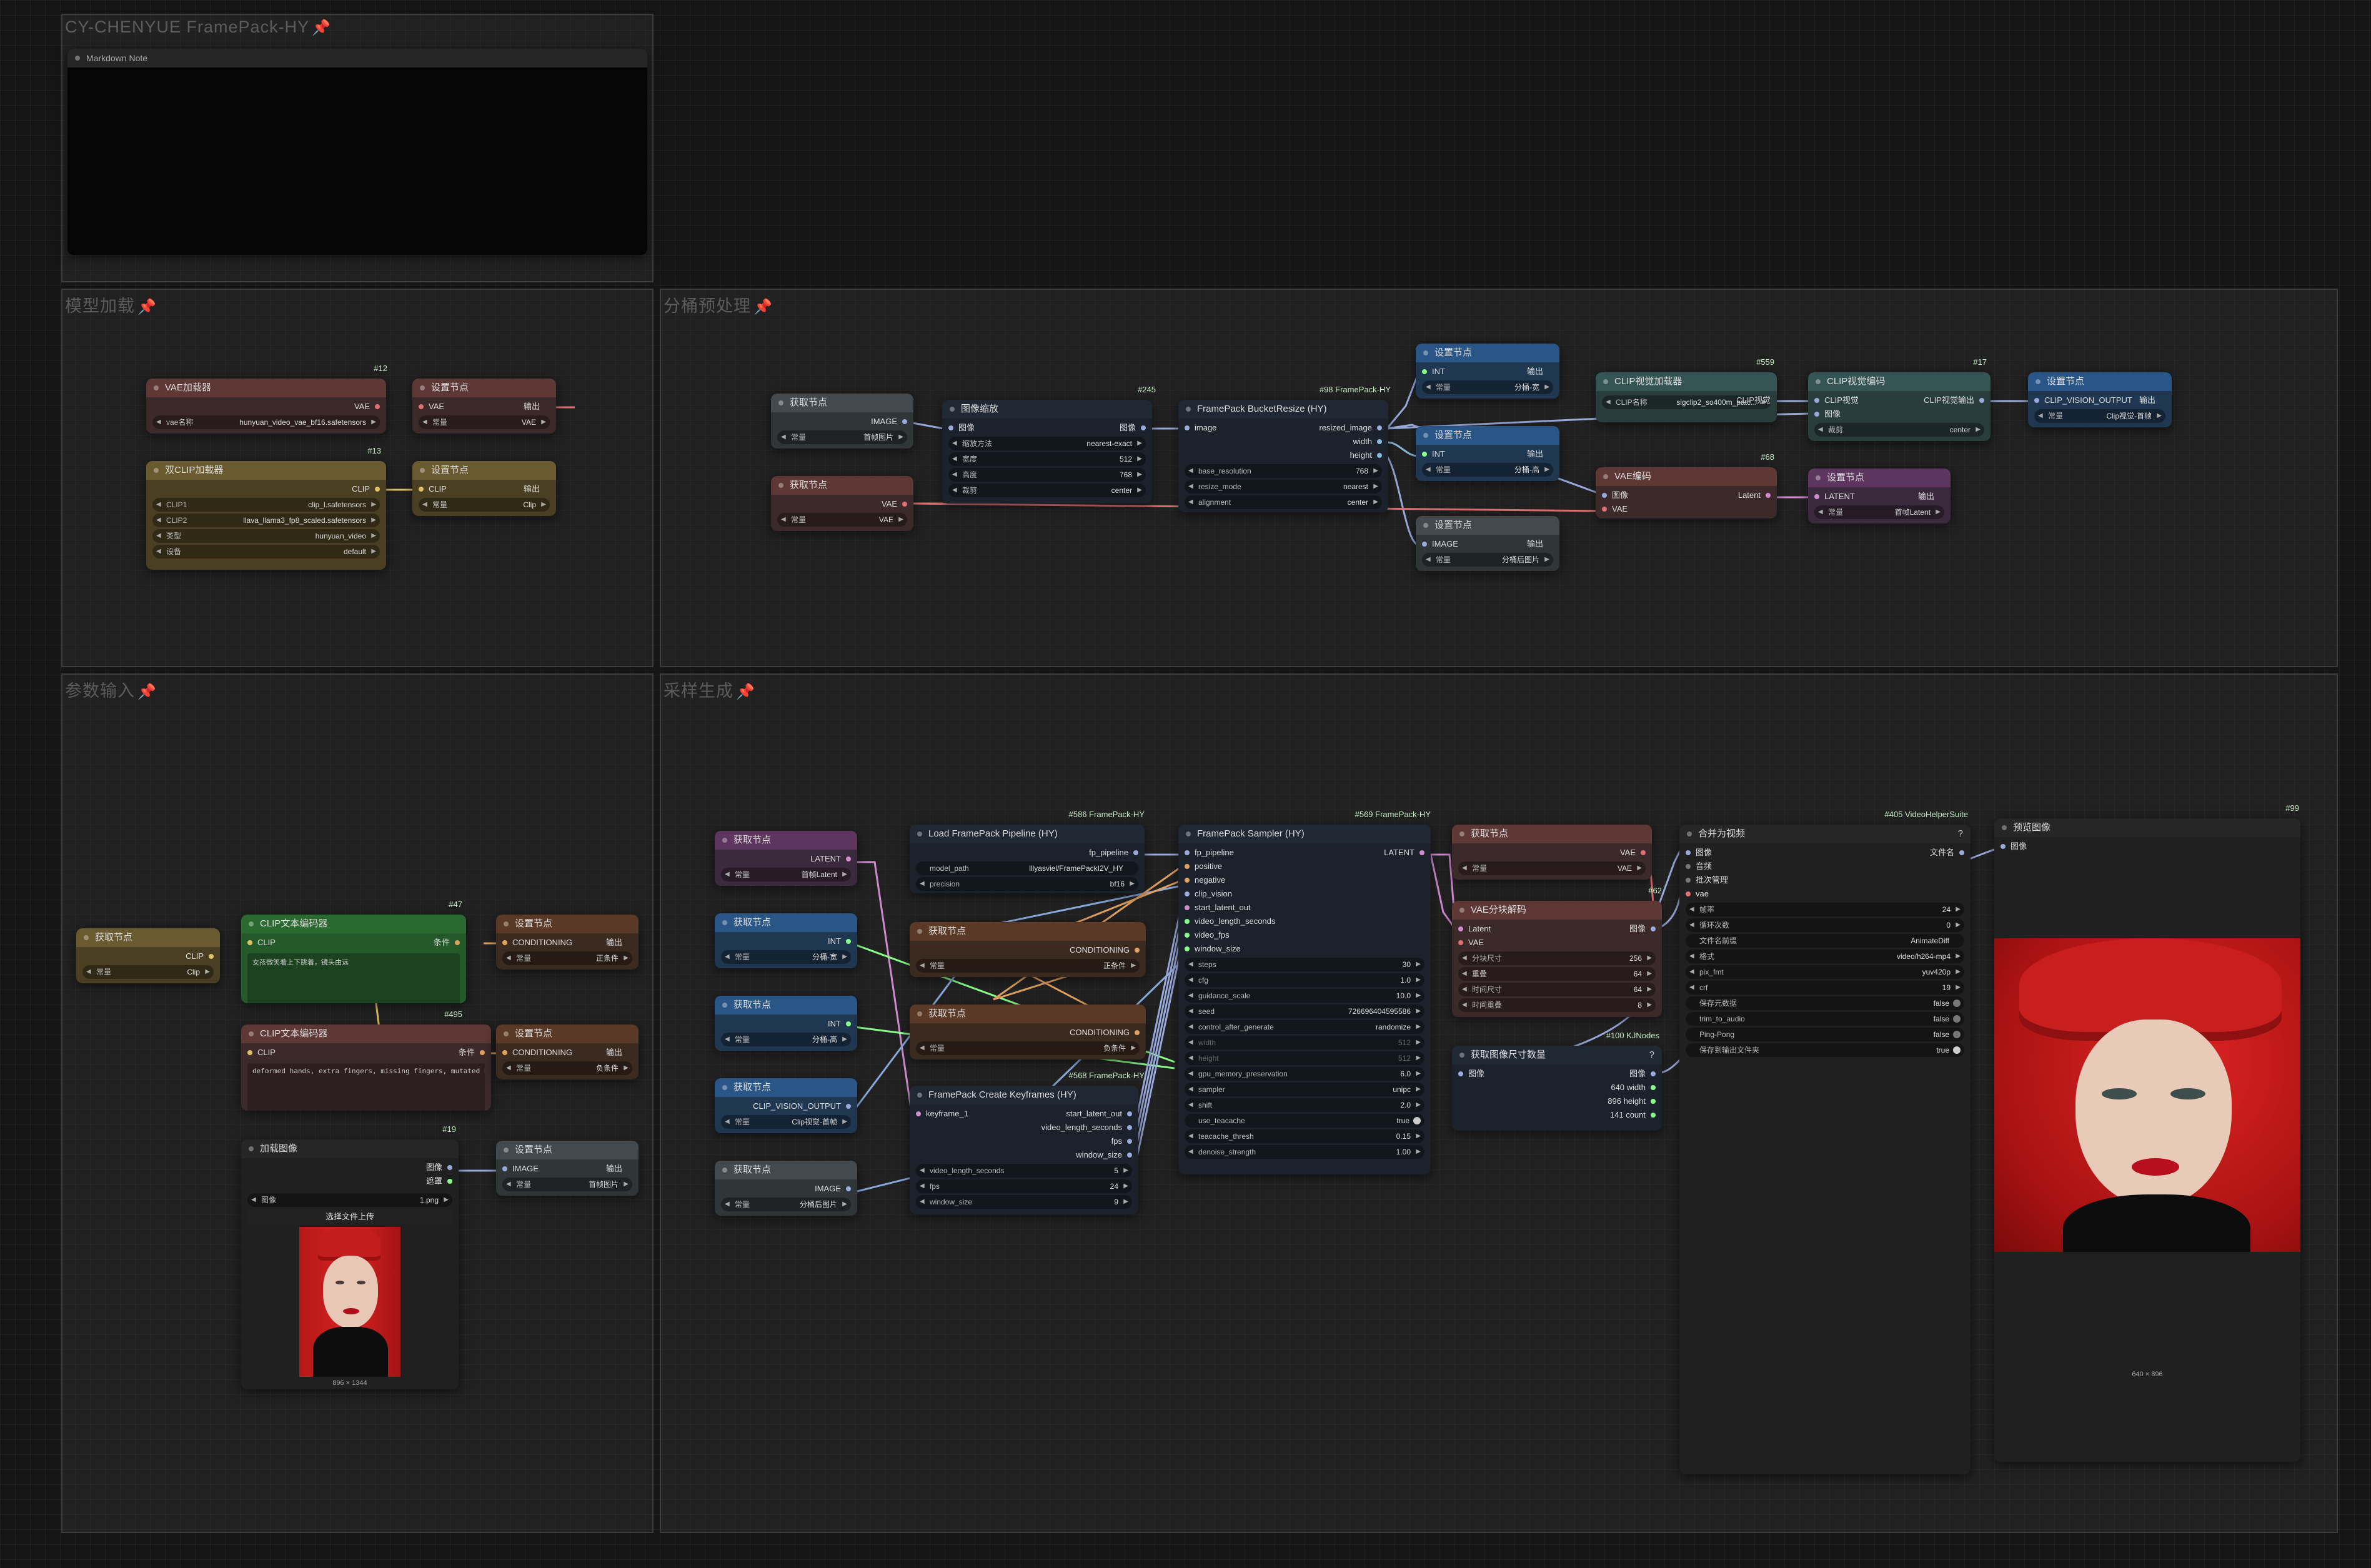  Describe the element at coordinates (1304, 1011) in the screenshot. I see `seed-widget: seed726696404595586` at that location.